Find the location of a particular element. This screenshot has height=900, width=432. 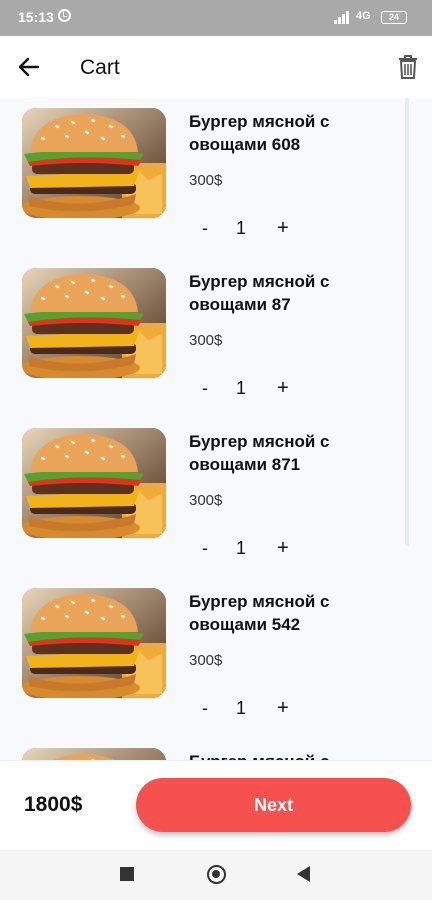

system-nav-bar is located at coordinates (216, 875).